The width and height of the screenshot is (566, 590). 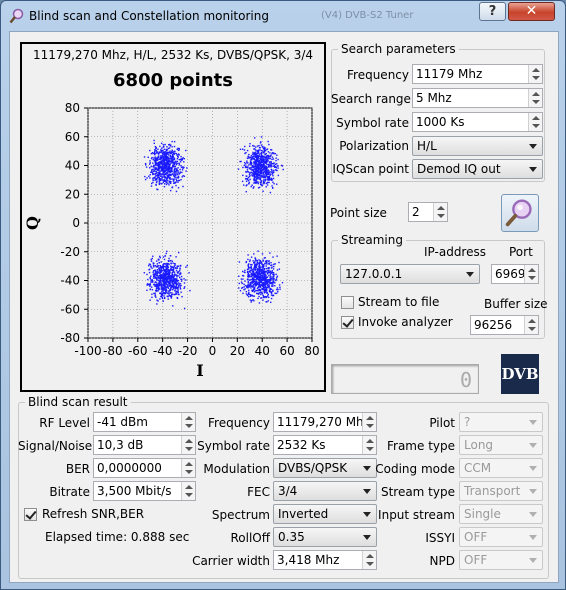 What do you see at coordinates (535, 98) in the screenshot?
I see `search-range-spinner` at bounding box center [535, 98].